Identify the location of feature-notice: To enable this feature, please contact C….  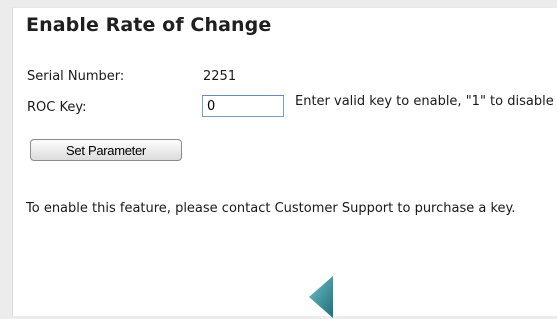
(271, 208).